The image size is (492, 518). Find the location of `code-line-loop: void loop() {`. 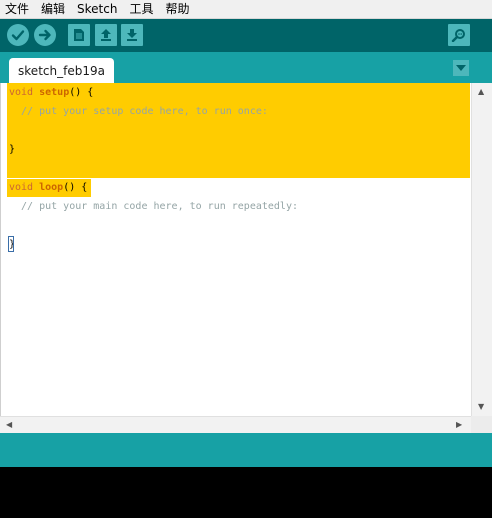

code-line-loop: void loop() { is located at coordinates (48, 187).